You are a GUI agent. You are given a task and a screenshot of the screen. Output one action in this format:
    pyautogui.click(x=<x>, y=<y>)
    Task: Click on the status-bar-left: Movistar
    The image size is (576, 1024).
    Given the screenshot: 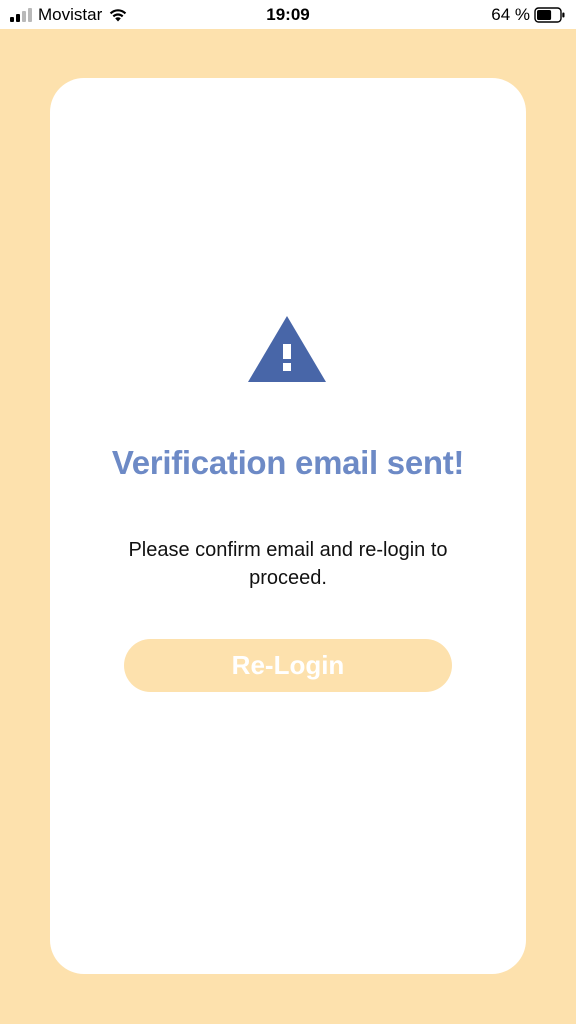 What is the action you would take?
    pyautogui.click(x=100, y=15)
    